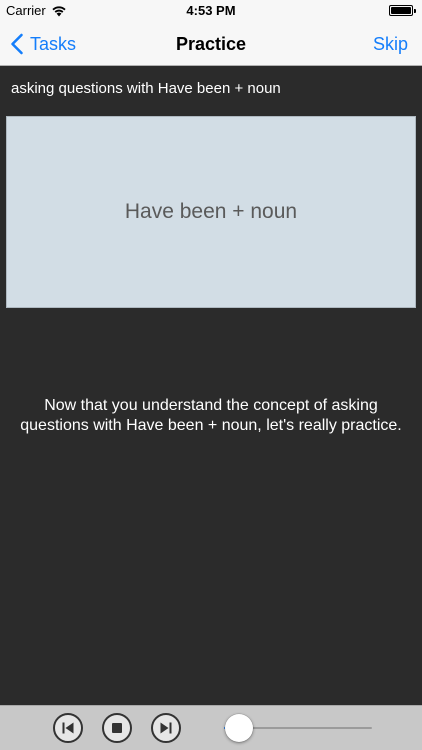 The image size is (422, 750). I want to click on progress-slider-thumb, so click(238, 728).